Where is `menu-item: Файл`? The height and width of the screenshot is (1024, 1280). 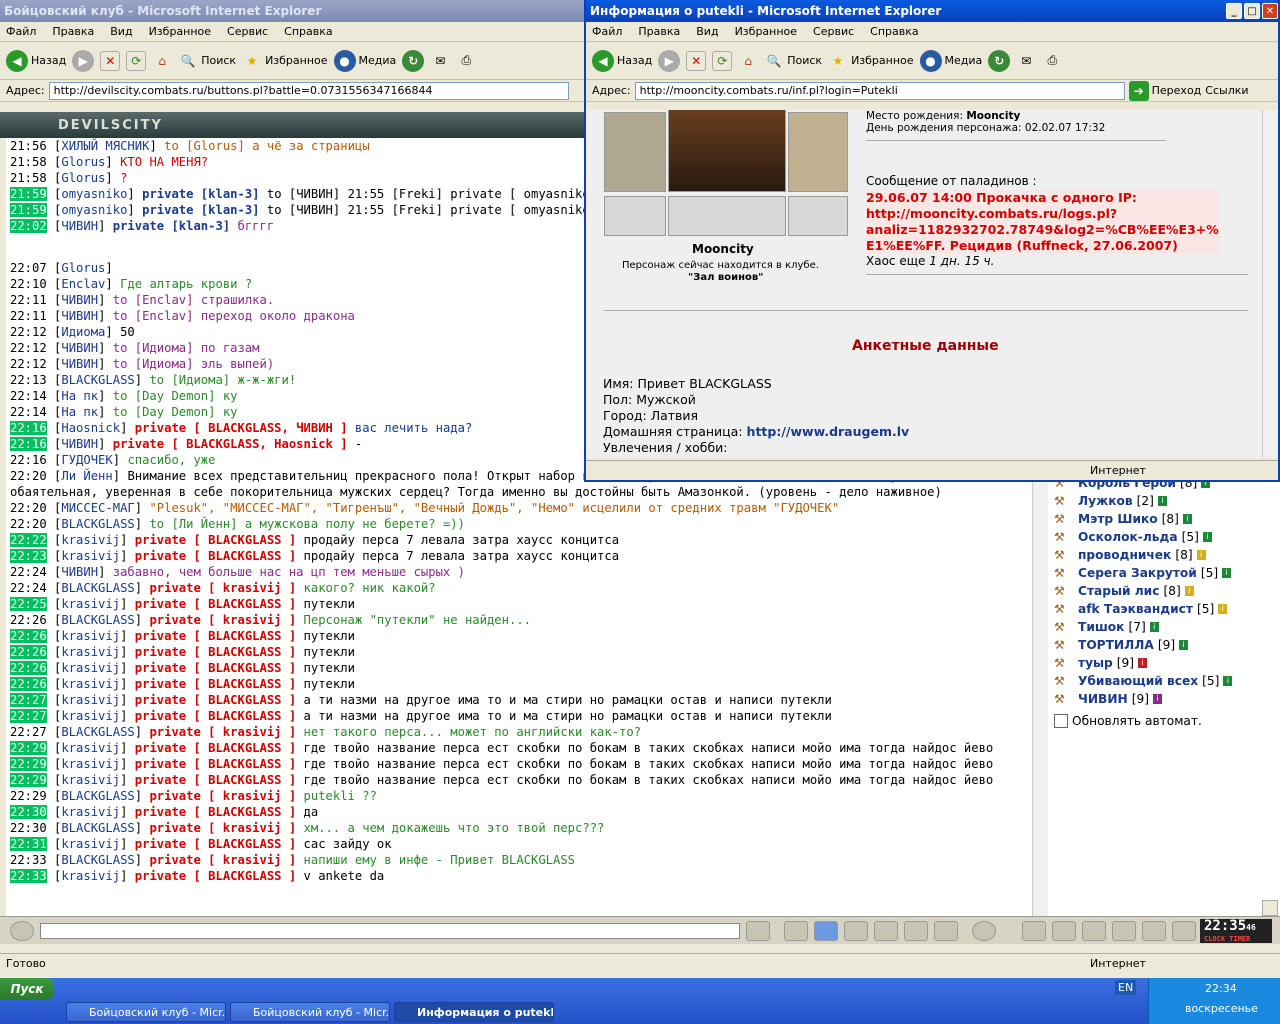
menu-item: Файл is located at coordinates (607, 31).